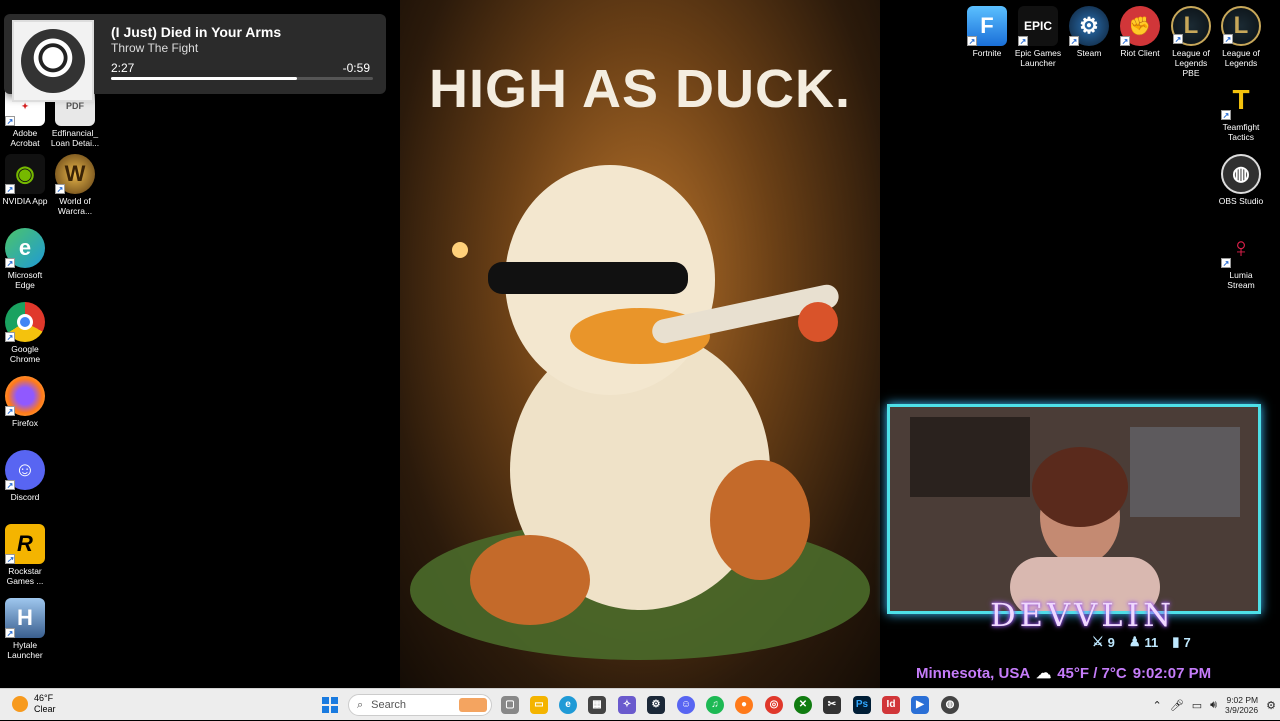 This screenshot has width=1280, height=721. Describe the element at coordinates (1236, 250) in the screenshot. I see `lumia-icon: ♀ ↗` at that location.